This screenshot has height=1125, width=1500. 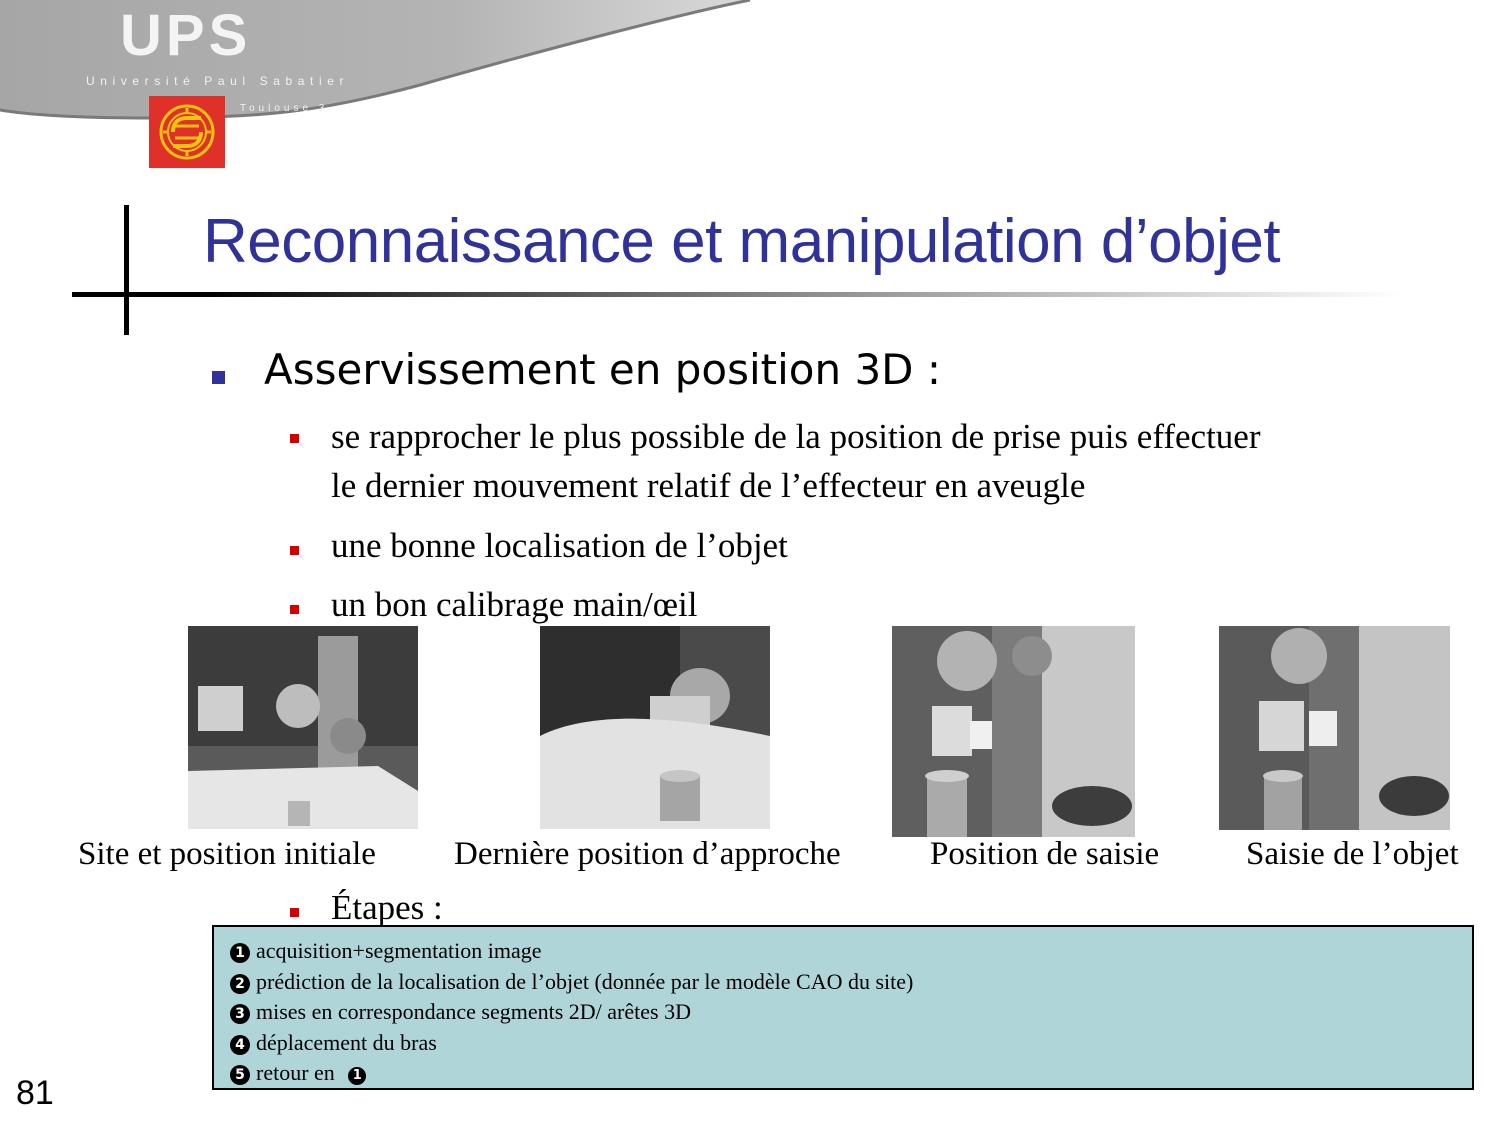 I want to click on caption-last-approach: Dernière position d’approche, so click(x=647, y=854).